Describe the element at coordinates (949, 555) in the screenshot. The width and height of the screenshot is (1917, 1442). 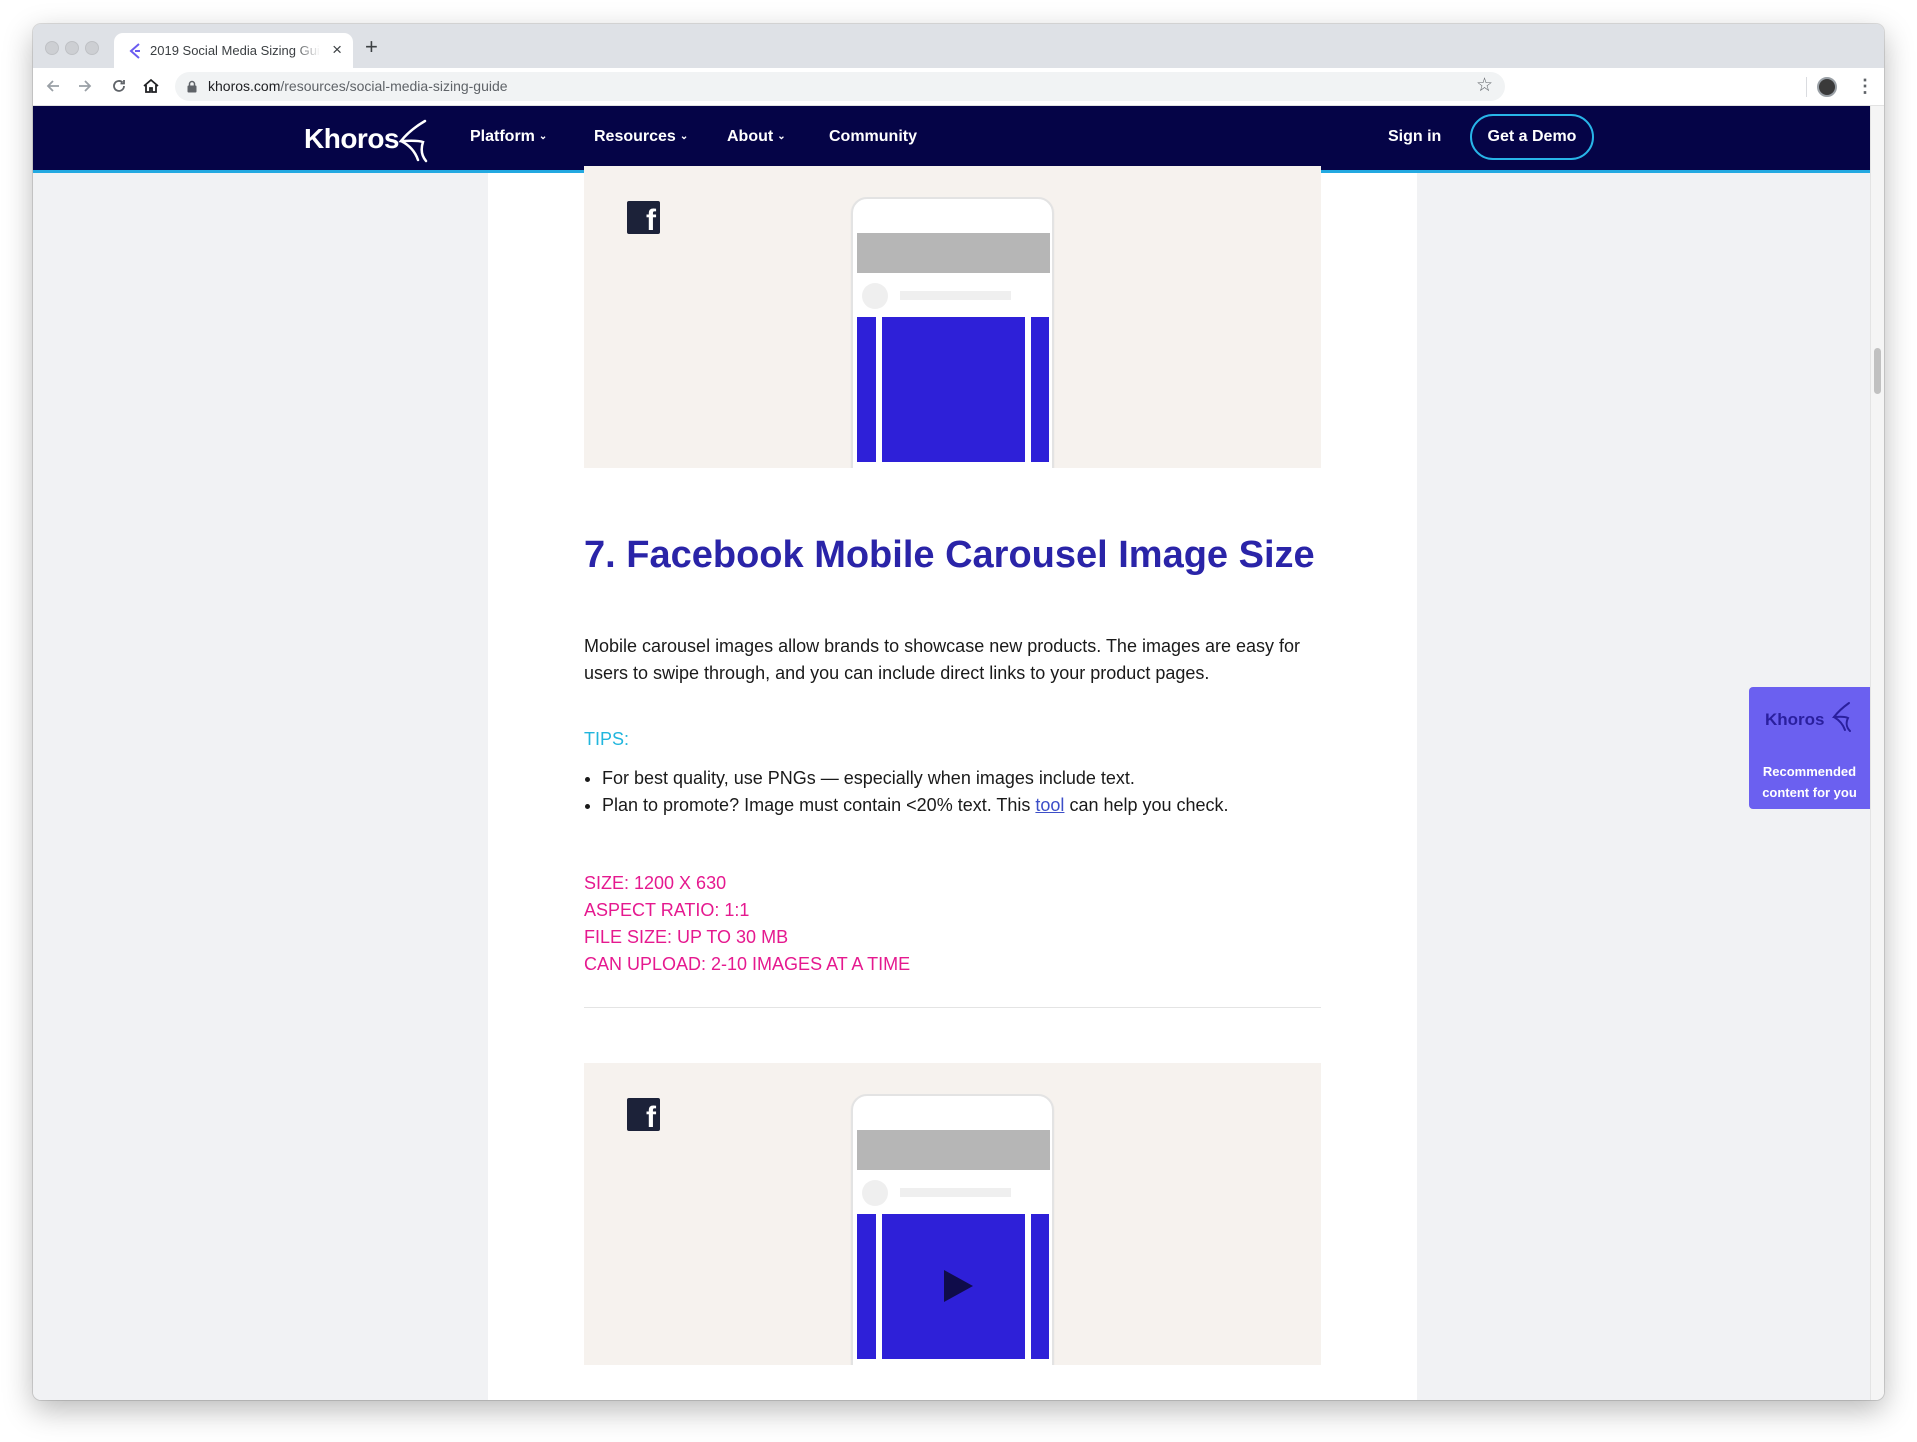
I see `section-heading: 7. Facebook Mobile Carousel Image Size` at that location.